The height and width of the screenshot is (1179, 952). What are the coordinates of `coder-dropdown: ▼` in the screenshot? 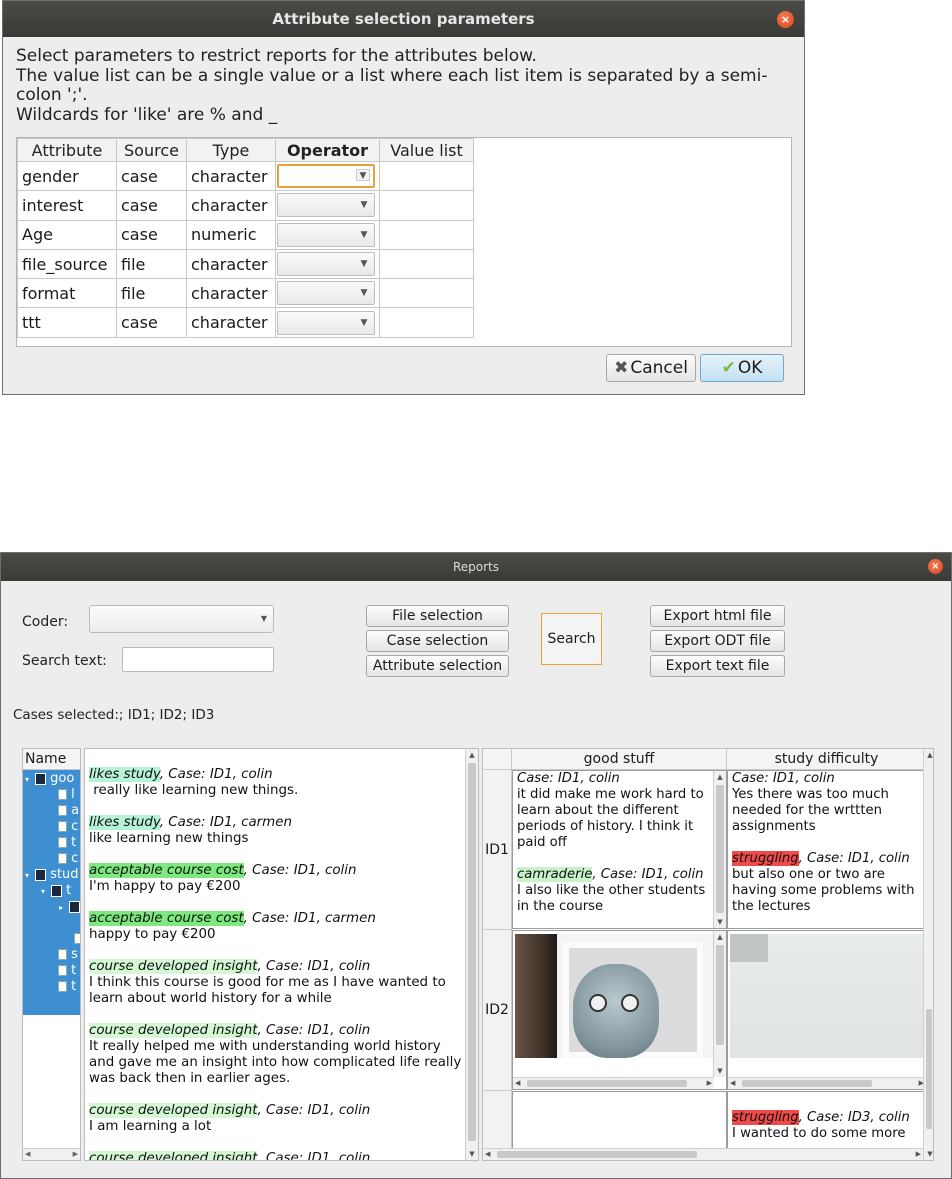 It's located at (181, 619).